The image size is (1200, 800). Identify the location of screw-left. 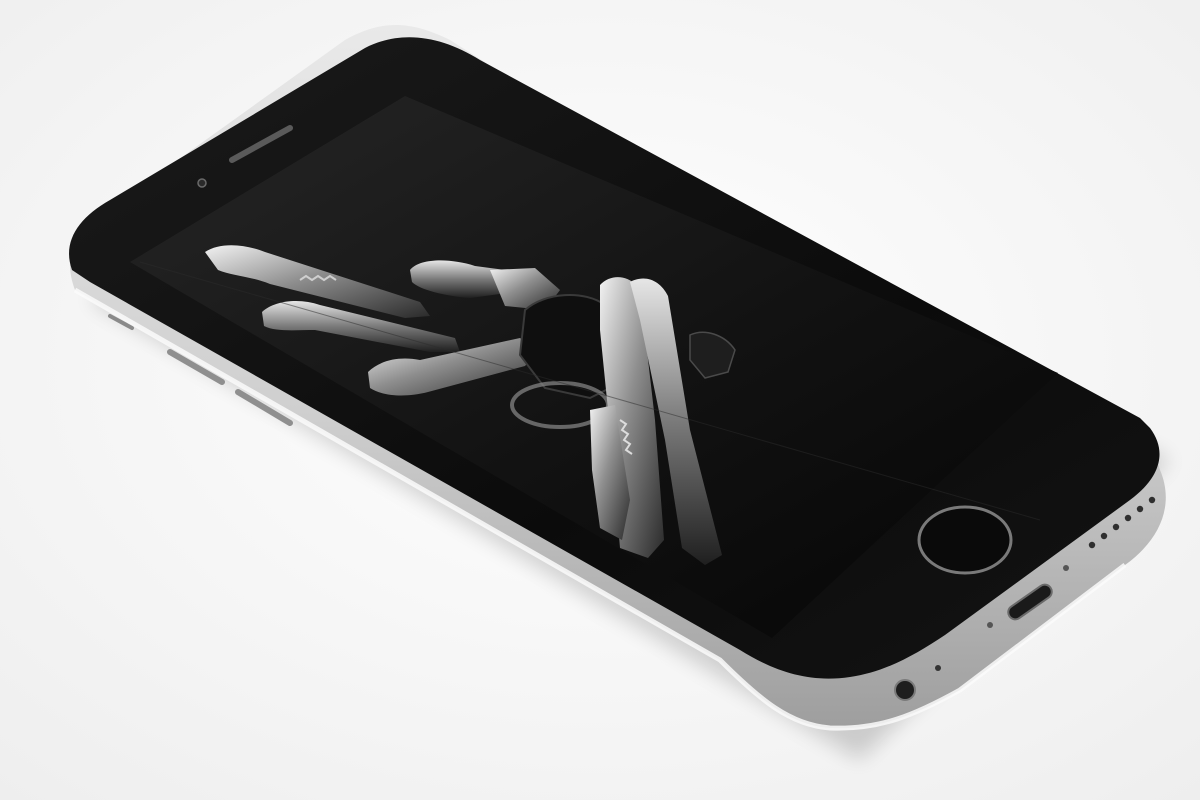
(990, 625).